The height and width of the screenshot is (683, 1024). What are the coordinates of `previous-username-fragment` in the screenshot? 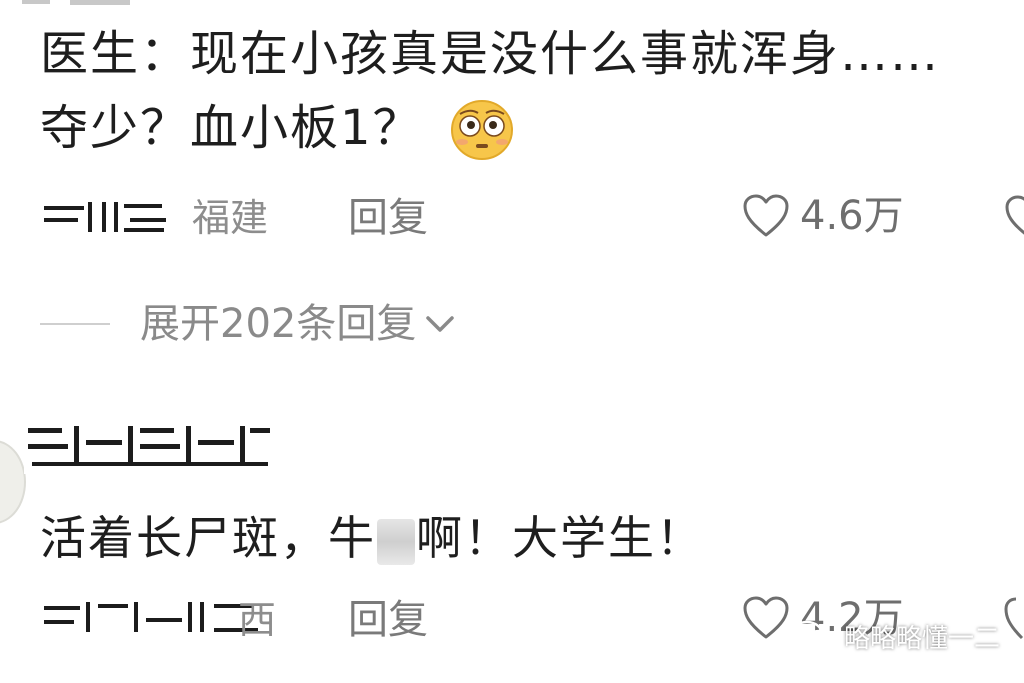 It's located at (75, 7).